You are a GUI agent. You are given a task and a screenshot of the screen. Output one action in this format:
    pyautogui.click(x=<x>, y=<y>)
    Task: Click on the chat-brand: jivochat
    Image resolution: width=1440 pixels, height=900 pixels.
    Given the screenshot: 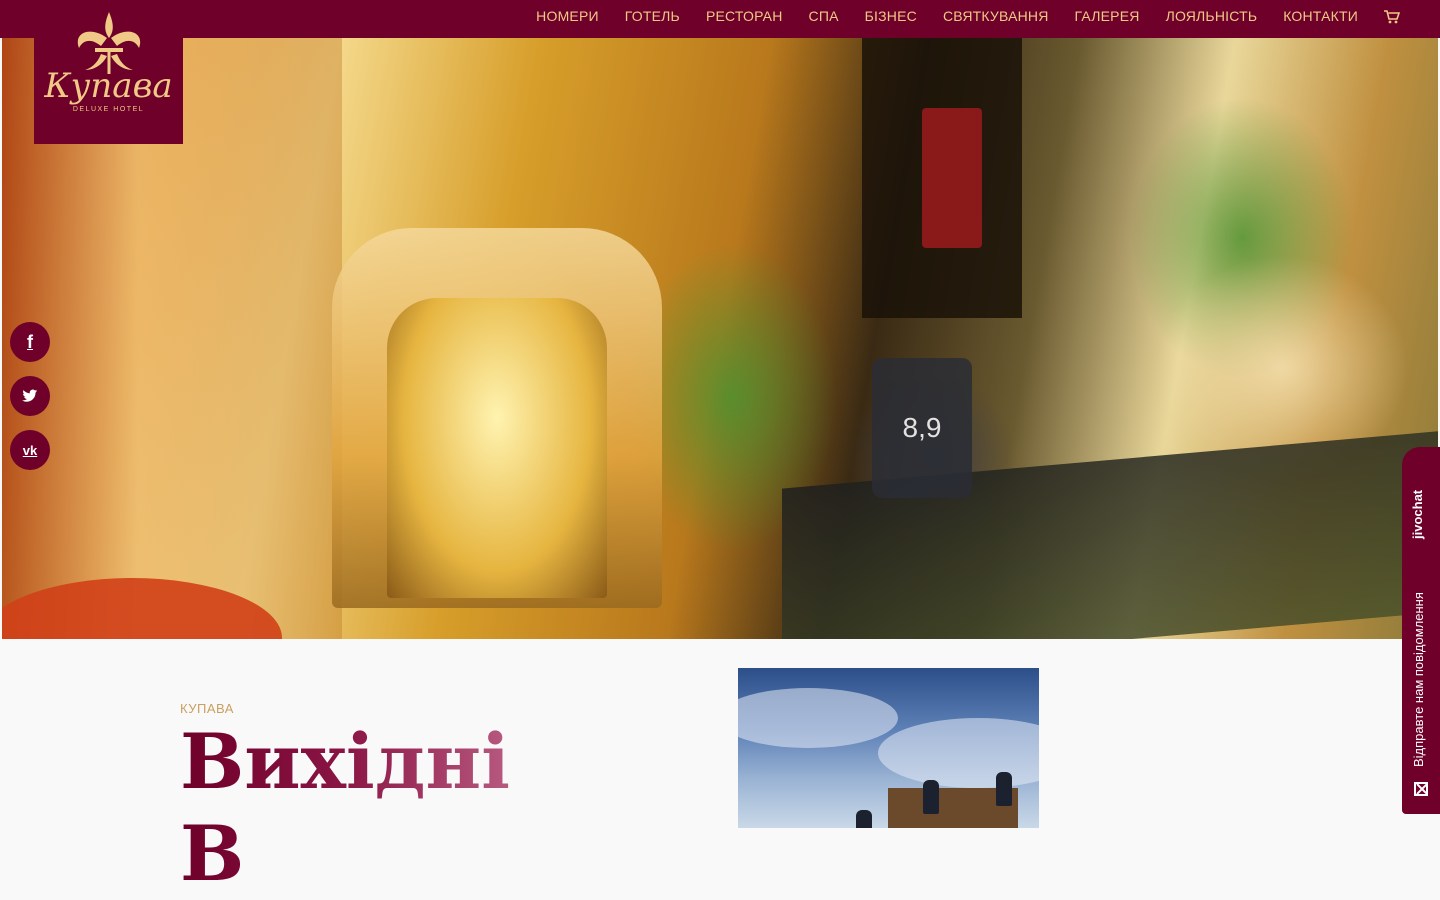 What is the action you would take?
    pyautogui.click(x=1417, y=514)
    